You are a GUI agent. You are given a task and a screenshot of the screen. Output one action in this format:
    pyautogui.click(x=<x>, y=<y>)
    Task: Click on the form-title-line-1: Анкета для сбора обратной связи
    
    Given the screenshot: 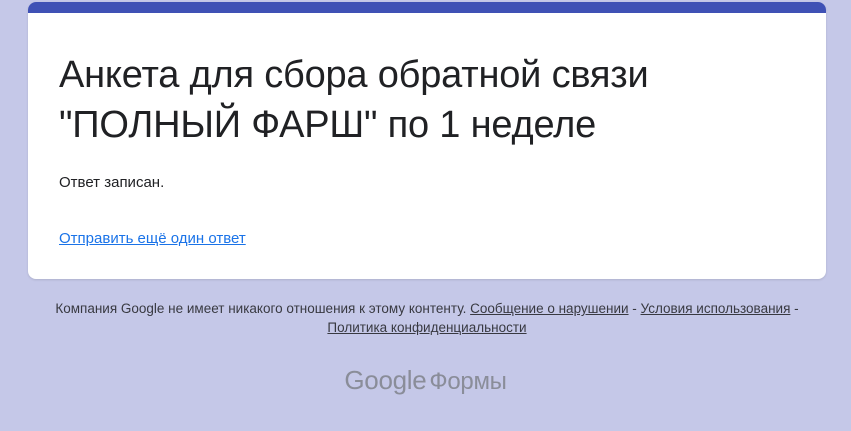 What is the action you would take?
    pyautogui.click(x=354, y=75)
    